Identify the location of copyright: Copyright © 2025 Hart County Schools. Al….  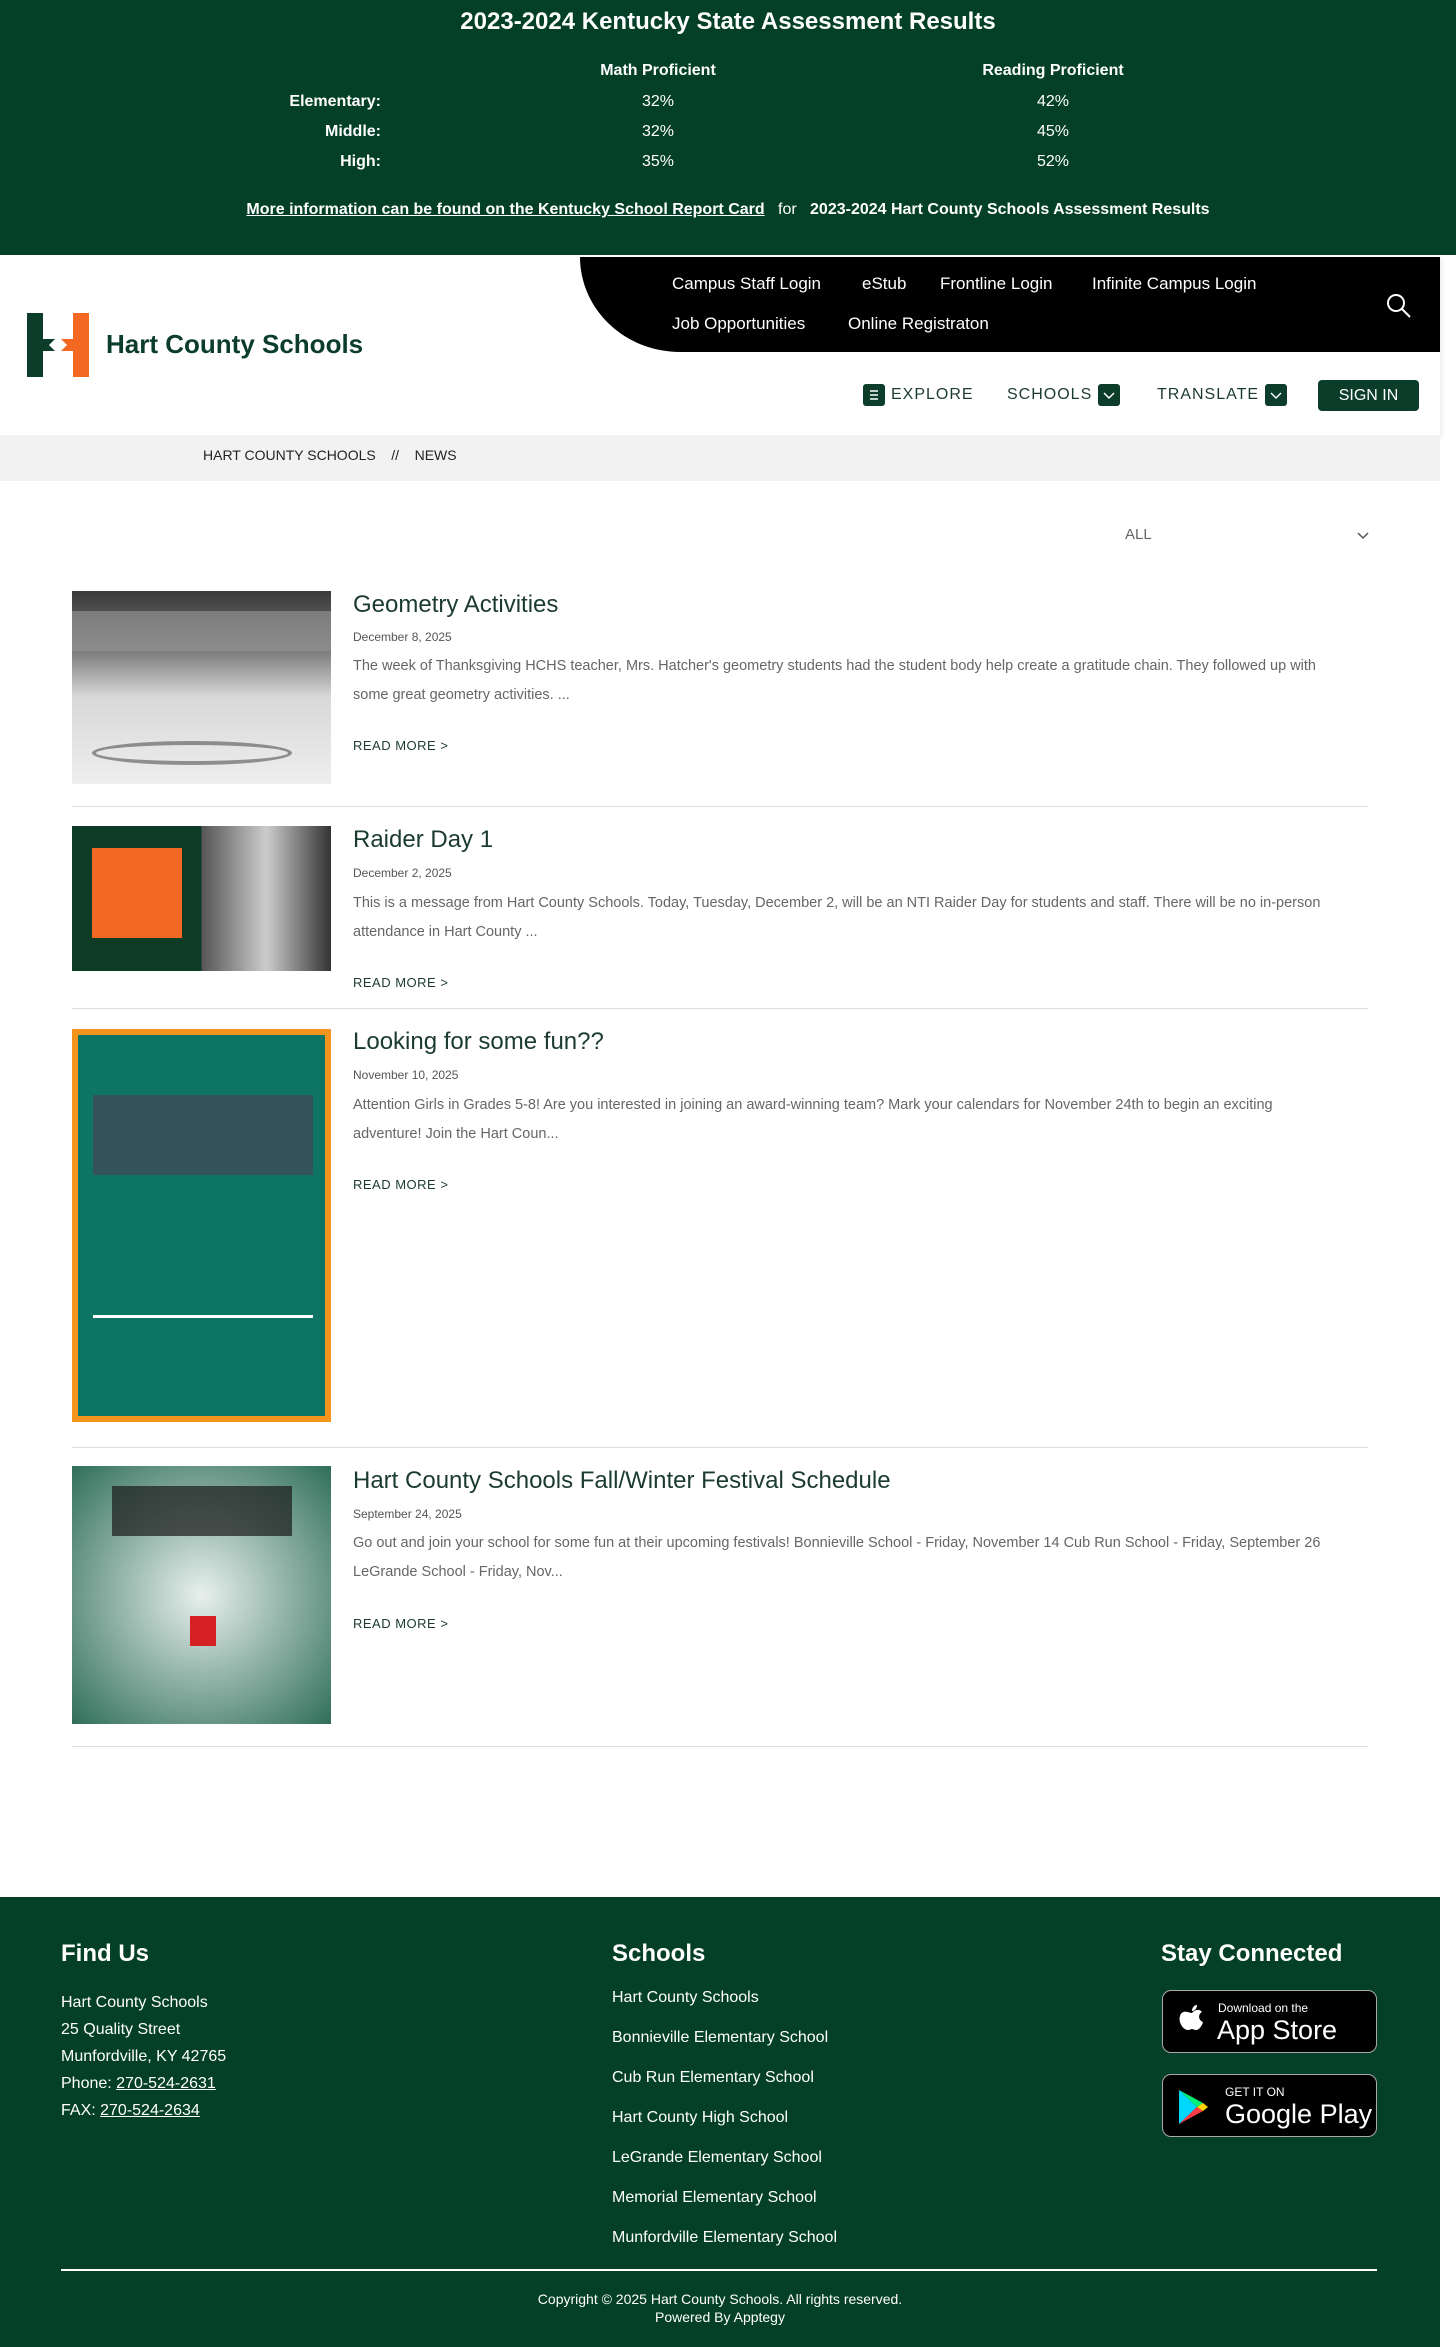
(720, 2299).